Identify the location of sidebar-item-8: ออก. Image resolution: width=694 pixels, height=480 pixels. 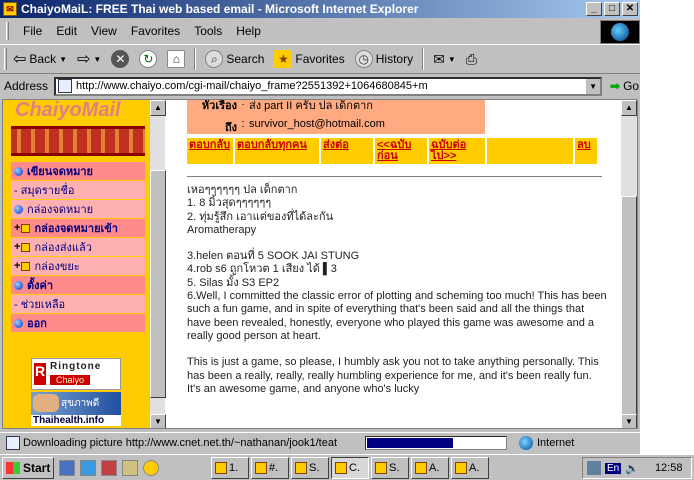
(78, 323).